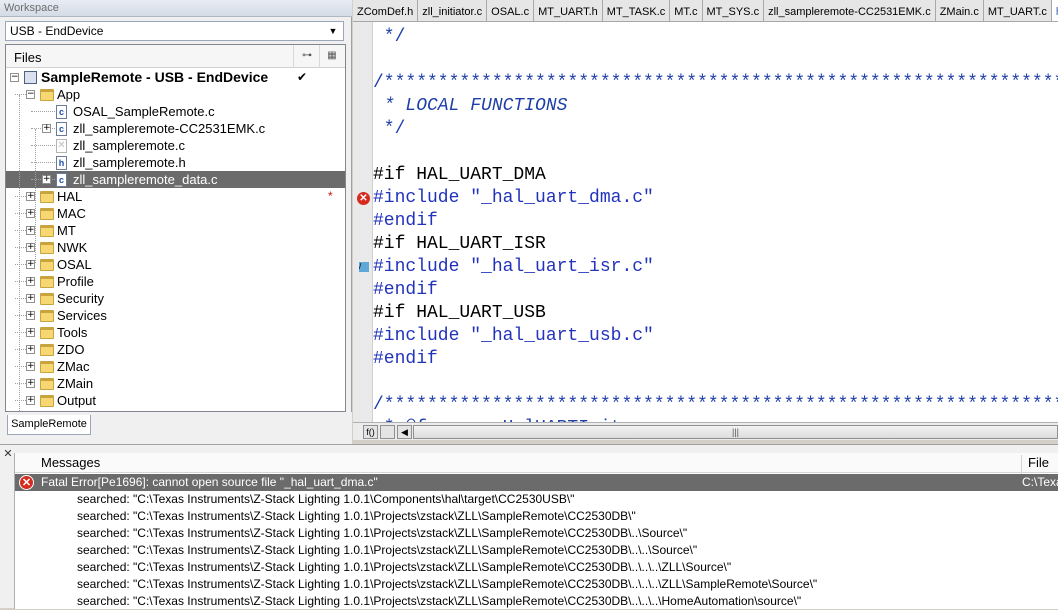 This screenshot has height=610, width=1058. What do you see at coordinates (363, 222) in the screenshot?
I see `editor-gutter: ✕ /` at bounding box center [363, 222].